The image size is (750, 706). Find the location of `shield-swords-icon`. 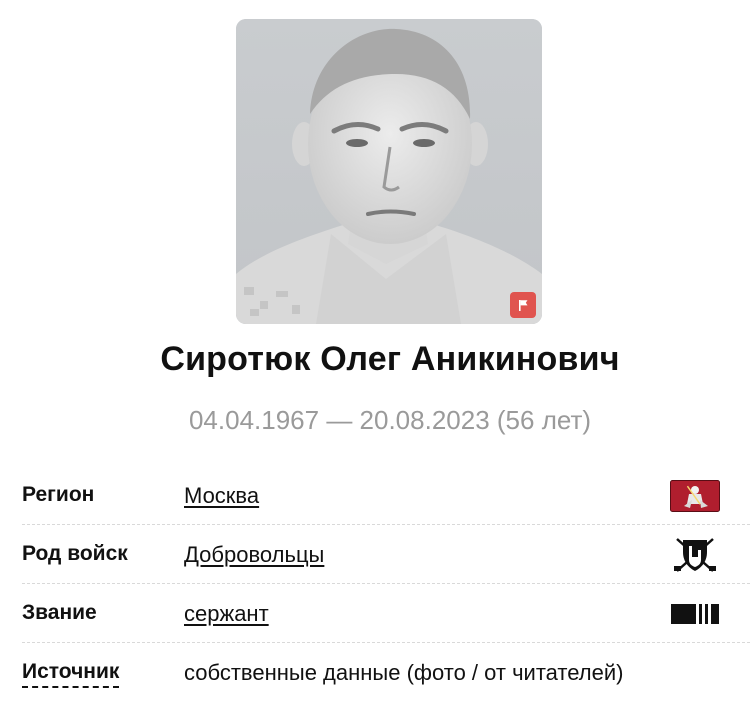

shield-swords-icon is located at coordinates (695, 555).